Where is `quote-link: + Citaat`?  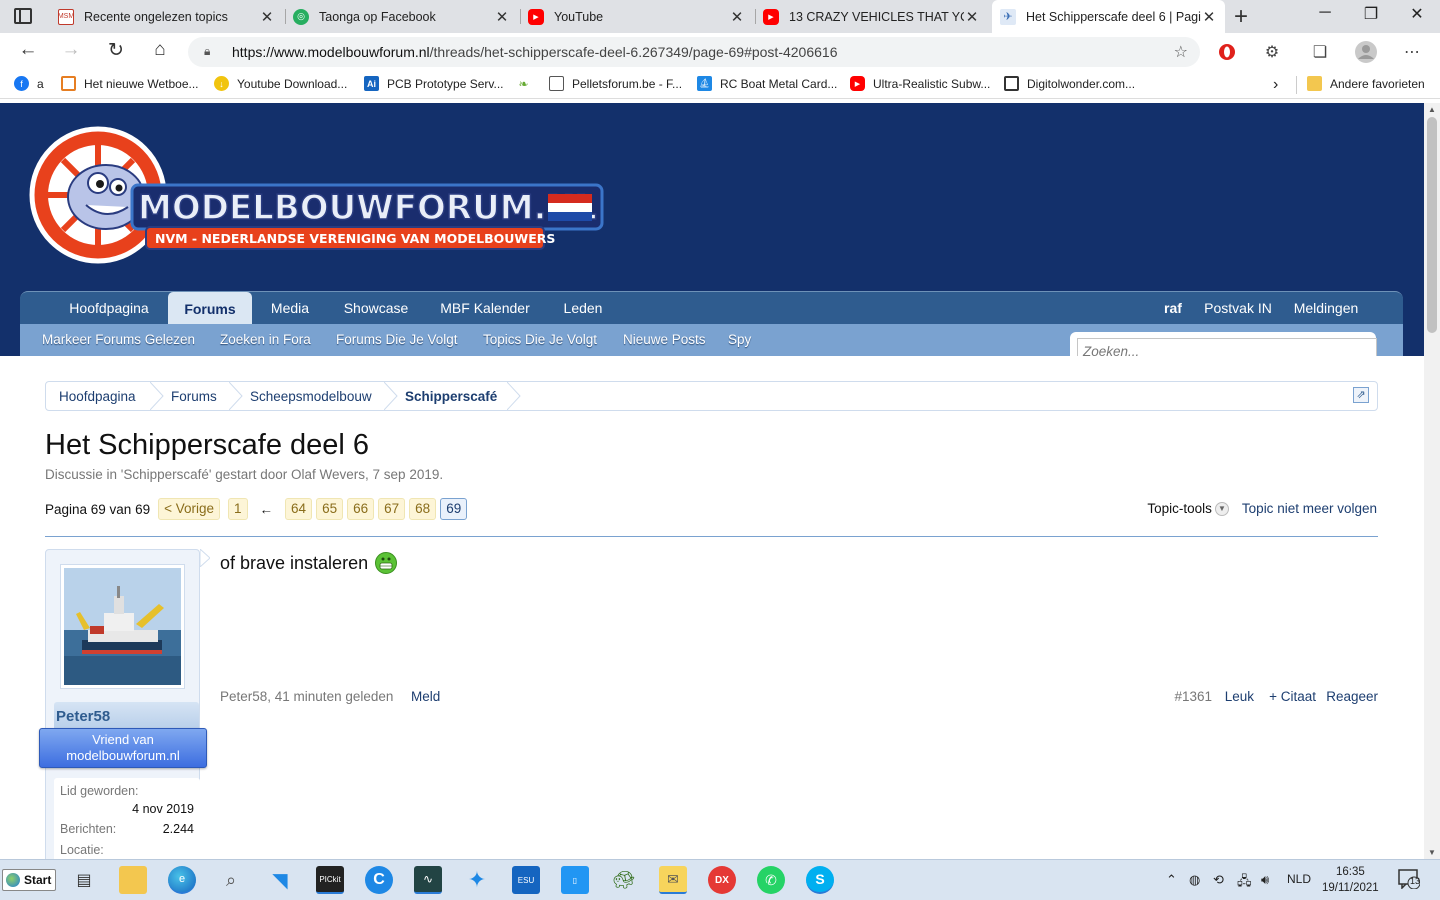 quote-link: + Citaat is located at coordinates (1292, 696).